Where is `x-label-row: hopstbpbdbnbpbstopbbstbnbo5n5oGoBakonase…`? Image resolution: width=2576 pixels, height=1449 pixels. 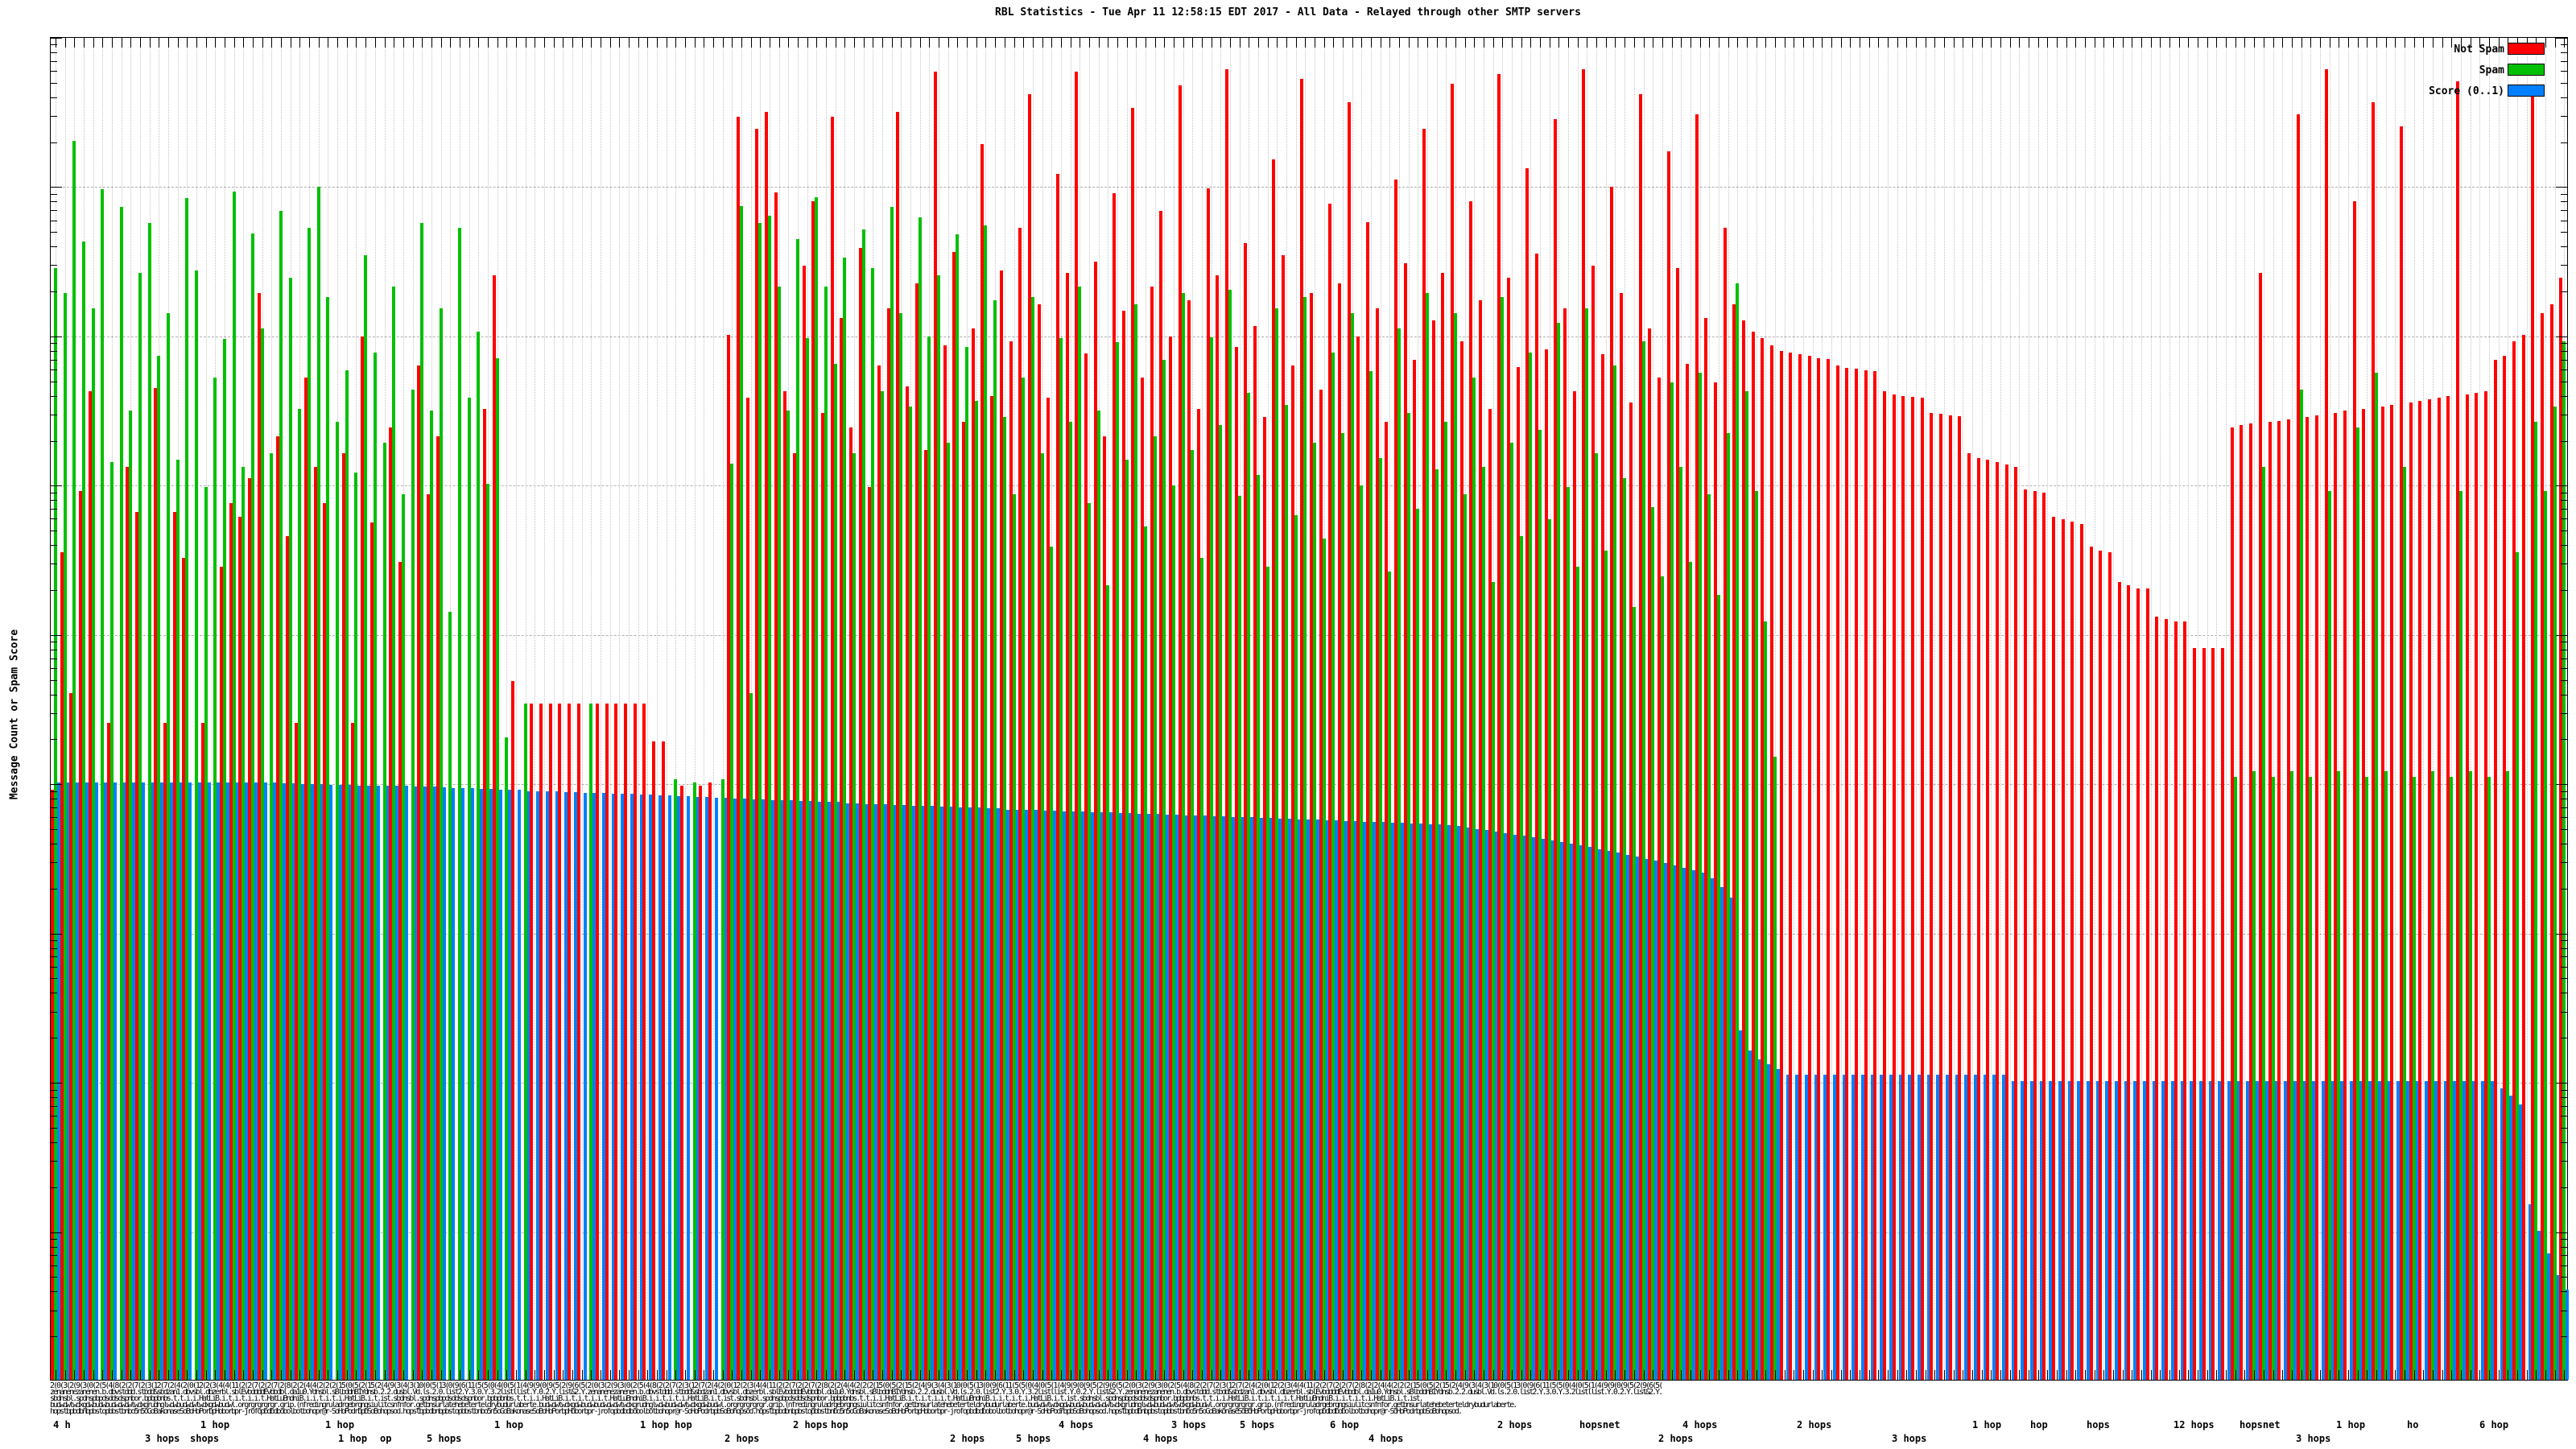
x-label-row: hopstbpbdbnbpbstopbbstbnbo5n5oGoBakonase… is located at coordinates (756, 1412).